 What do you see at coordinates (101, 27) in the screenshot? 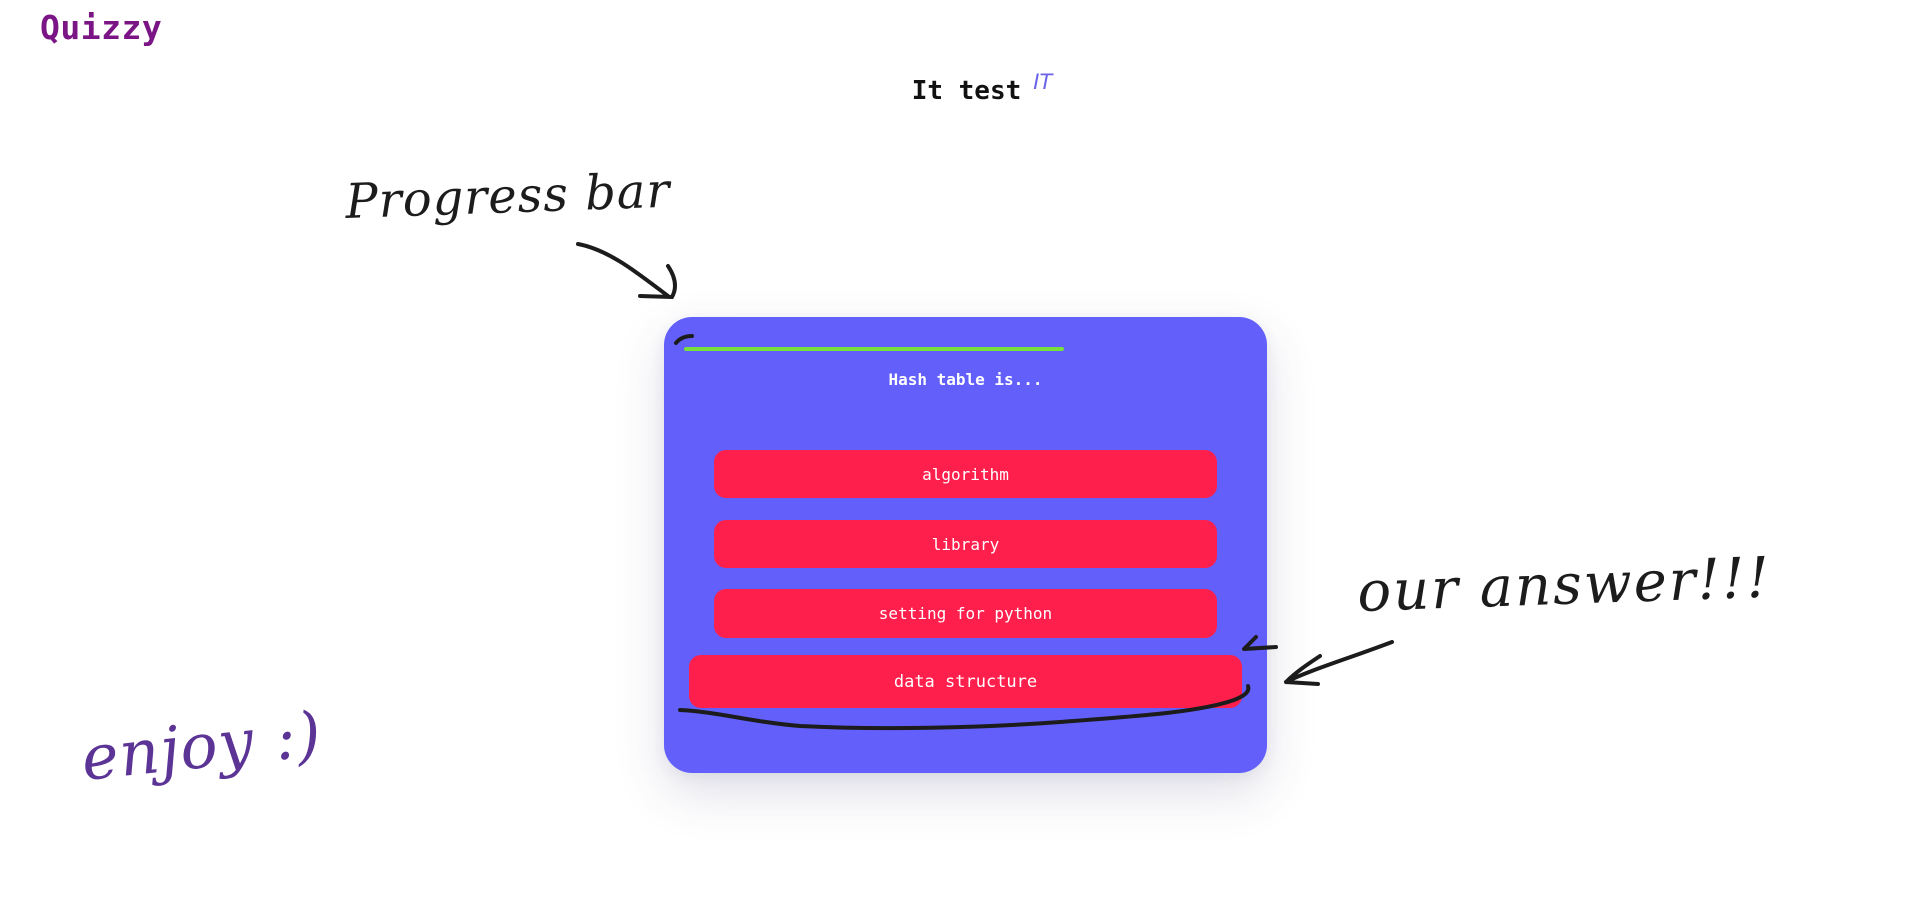
I see `app-logo: Quizzy` at bounding box center [101, 27].